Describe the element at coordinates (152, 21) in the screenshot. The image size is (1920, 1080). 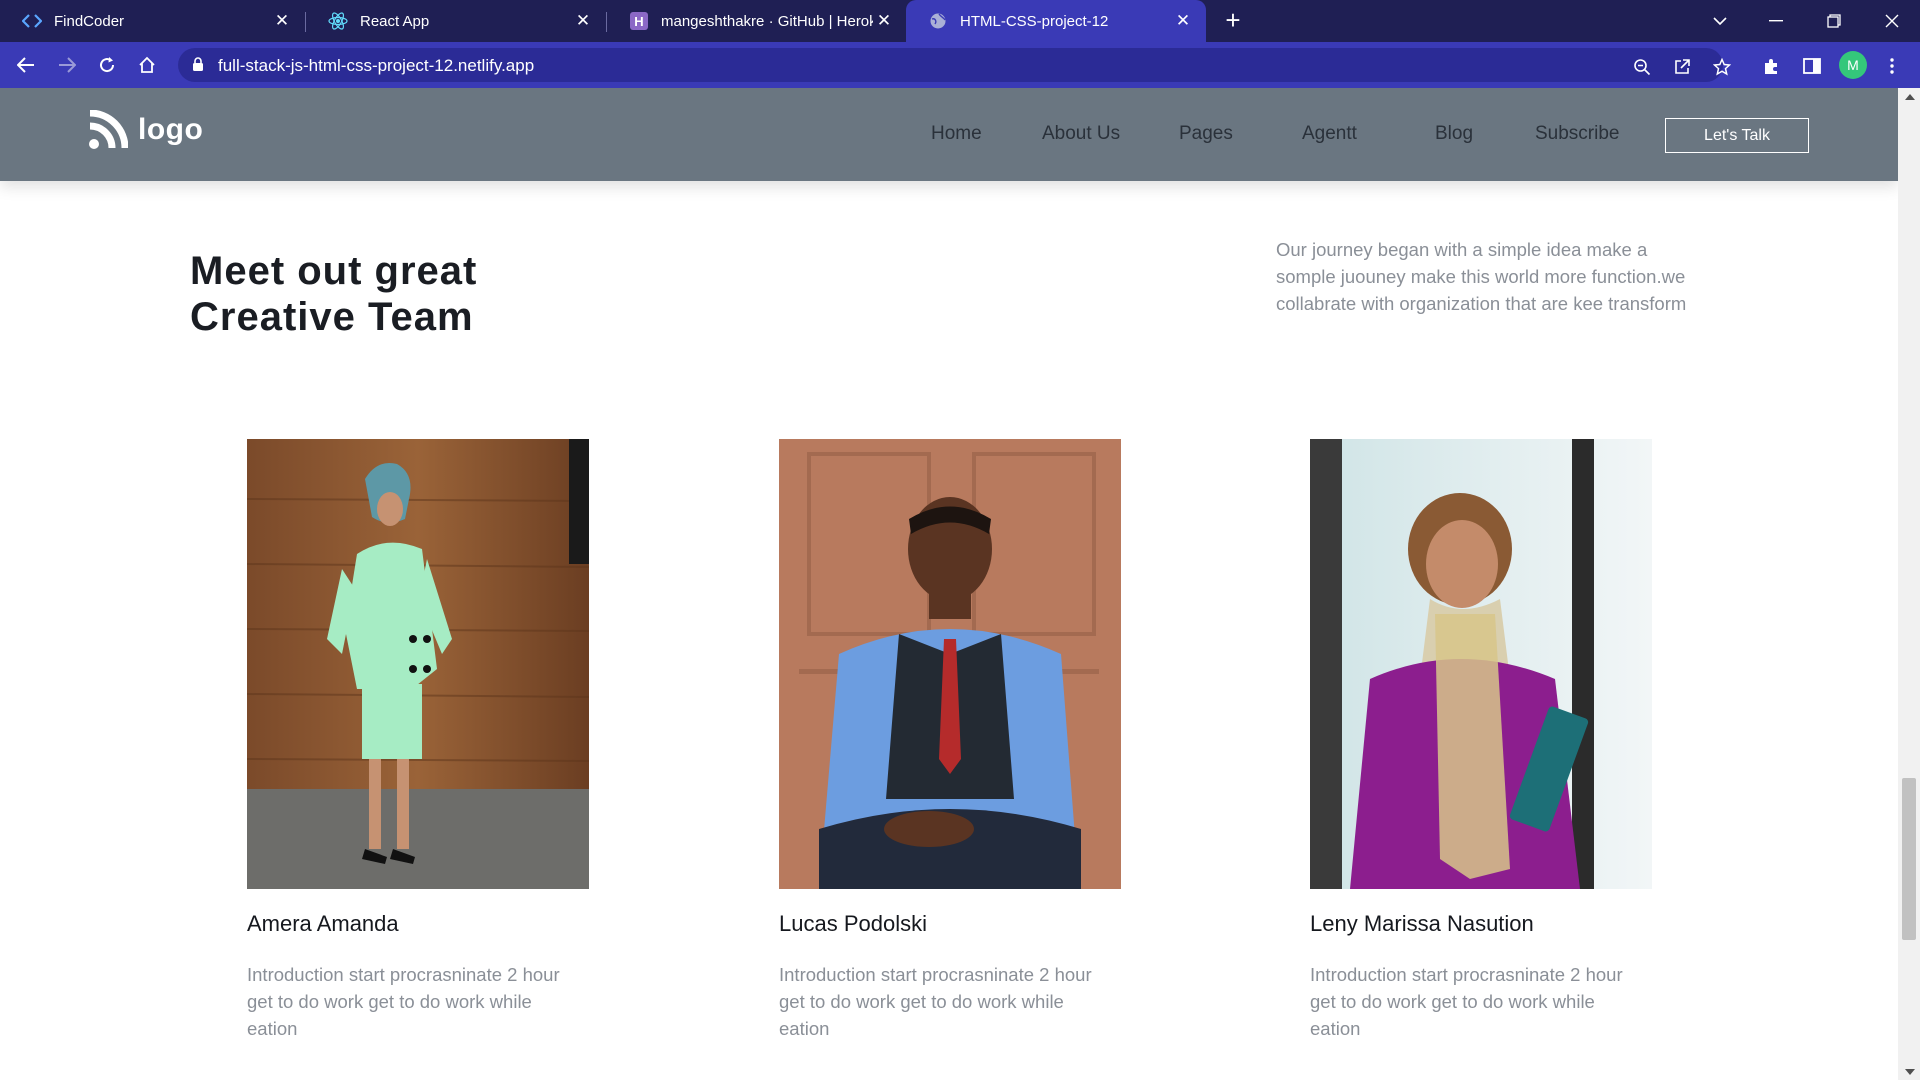
I see `browser-tab-findcoder: FindCoder ✕` at that location.